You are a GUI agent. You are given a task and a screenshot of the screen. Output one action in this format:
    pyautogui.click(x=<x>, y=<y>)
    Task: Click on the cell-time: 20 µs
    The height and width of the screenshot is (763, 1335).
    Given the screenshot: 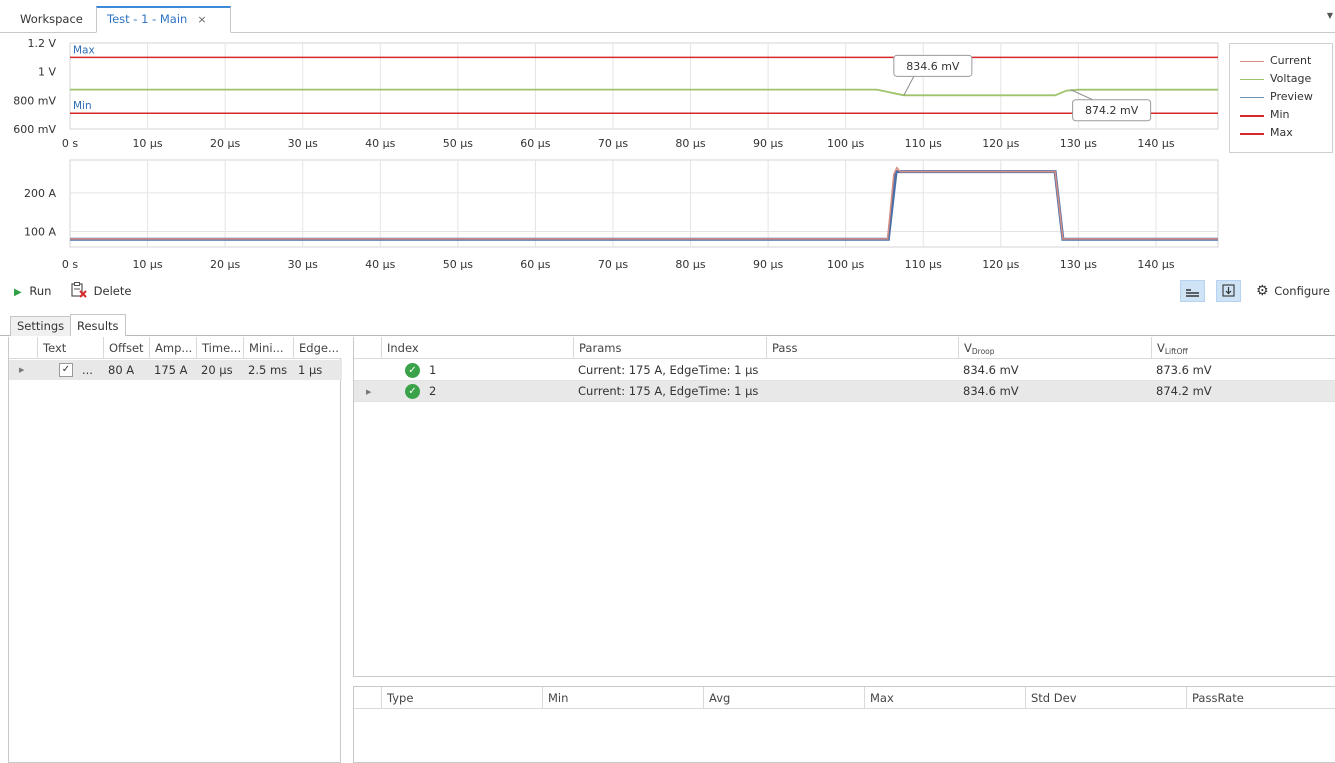 What is the action you would take?
    pyautogui.click(x=217, y=370)
    